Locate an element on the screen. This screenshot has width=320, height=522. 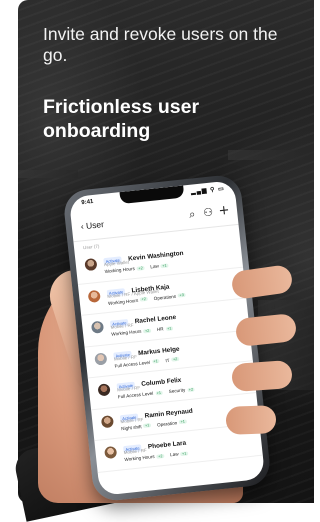
tag-label: Night shift is located at coordinates (131, 427).